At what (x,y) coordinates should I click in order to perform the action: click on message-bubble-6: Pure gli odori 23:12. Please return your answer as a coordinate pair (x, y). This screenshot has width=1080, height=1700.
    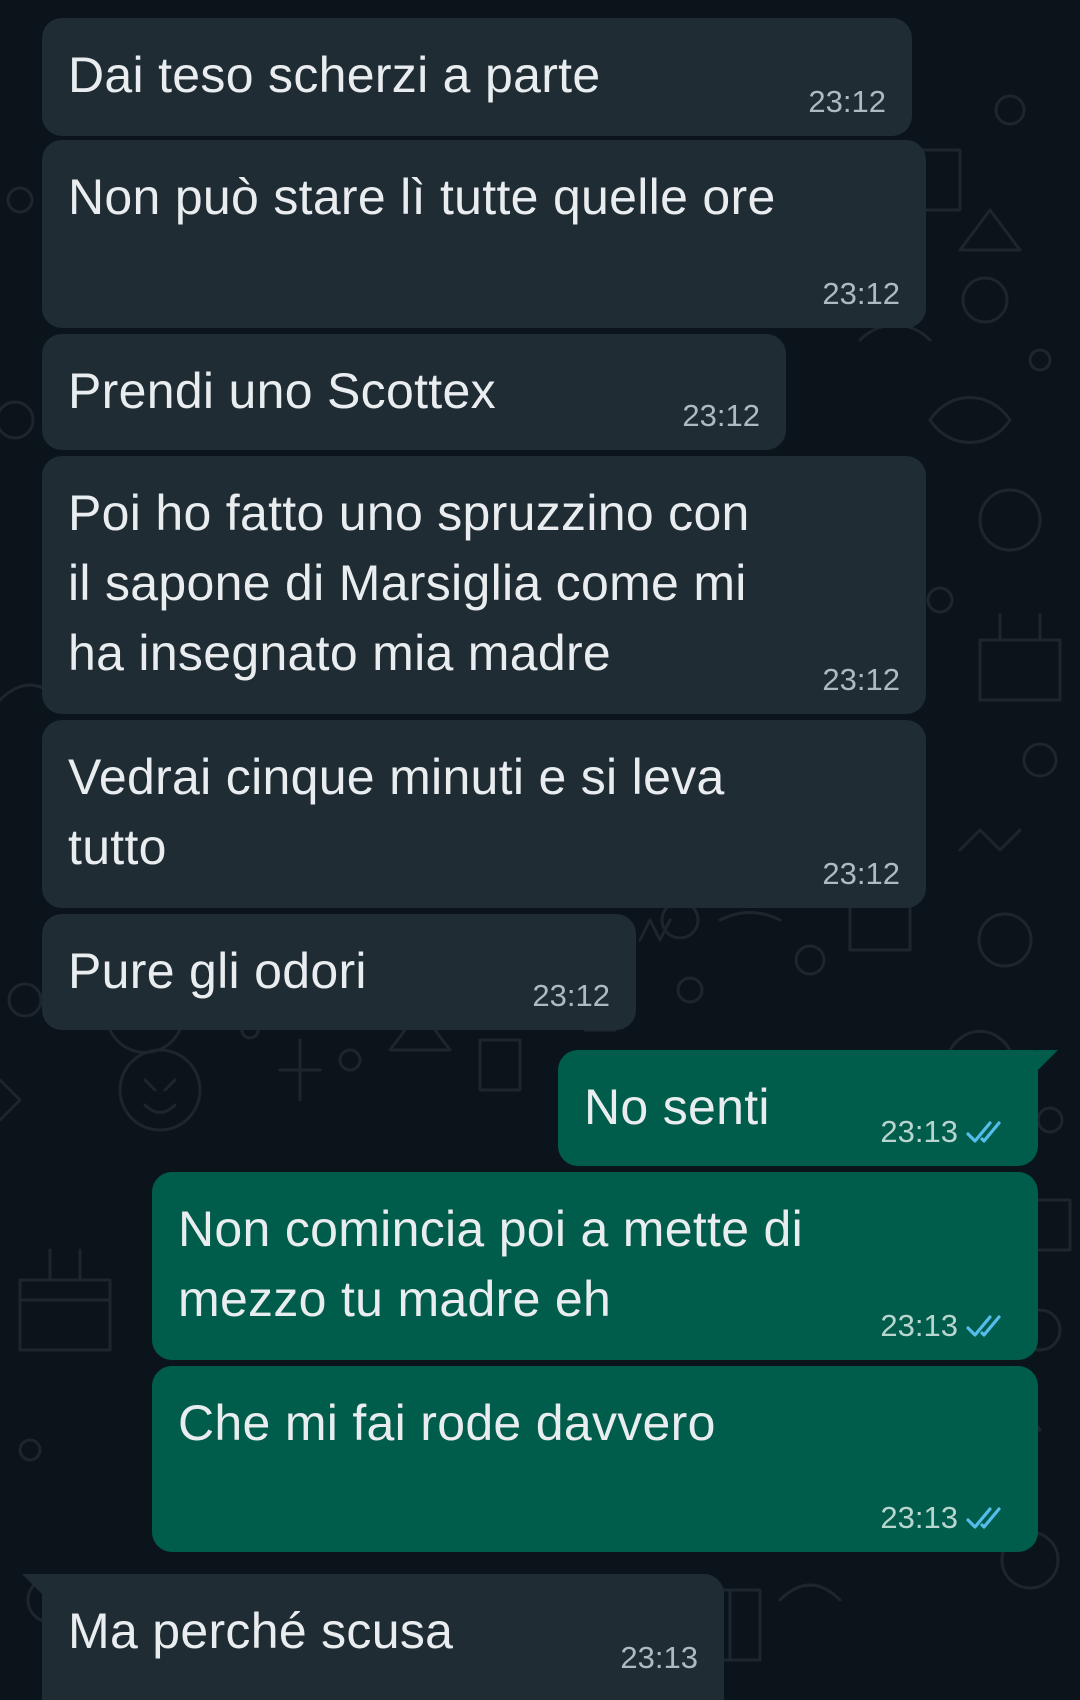
    Looking at the image, I should click on (339, 972).